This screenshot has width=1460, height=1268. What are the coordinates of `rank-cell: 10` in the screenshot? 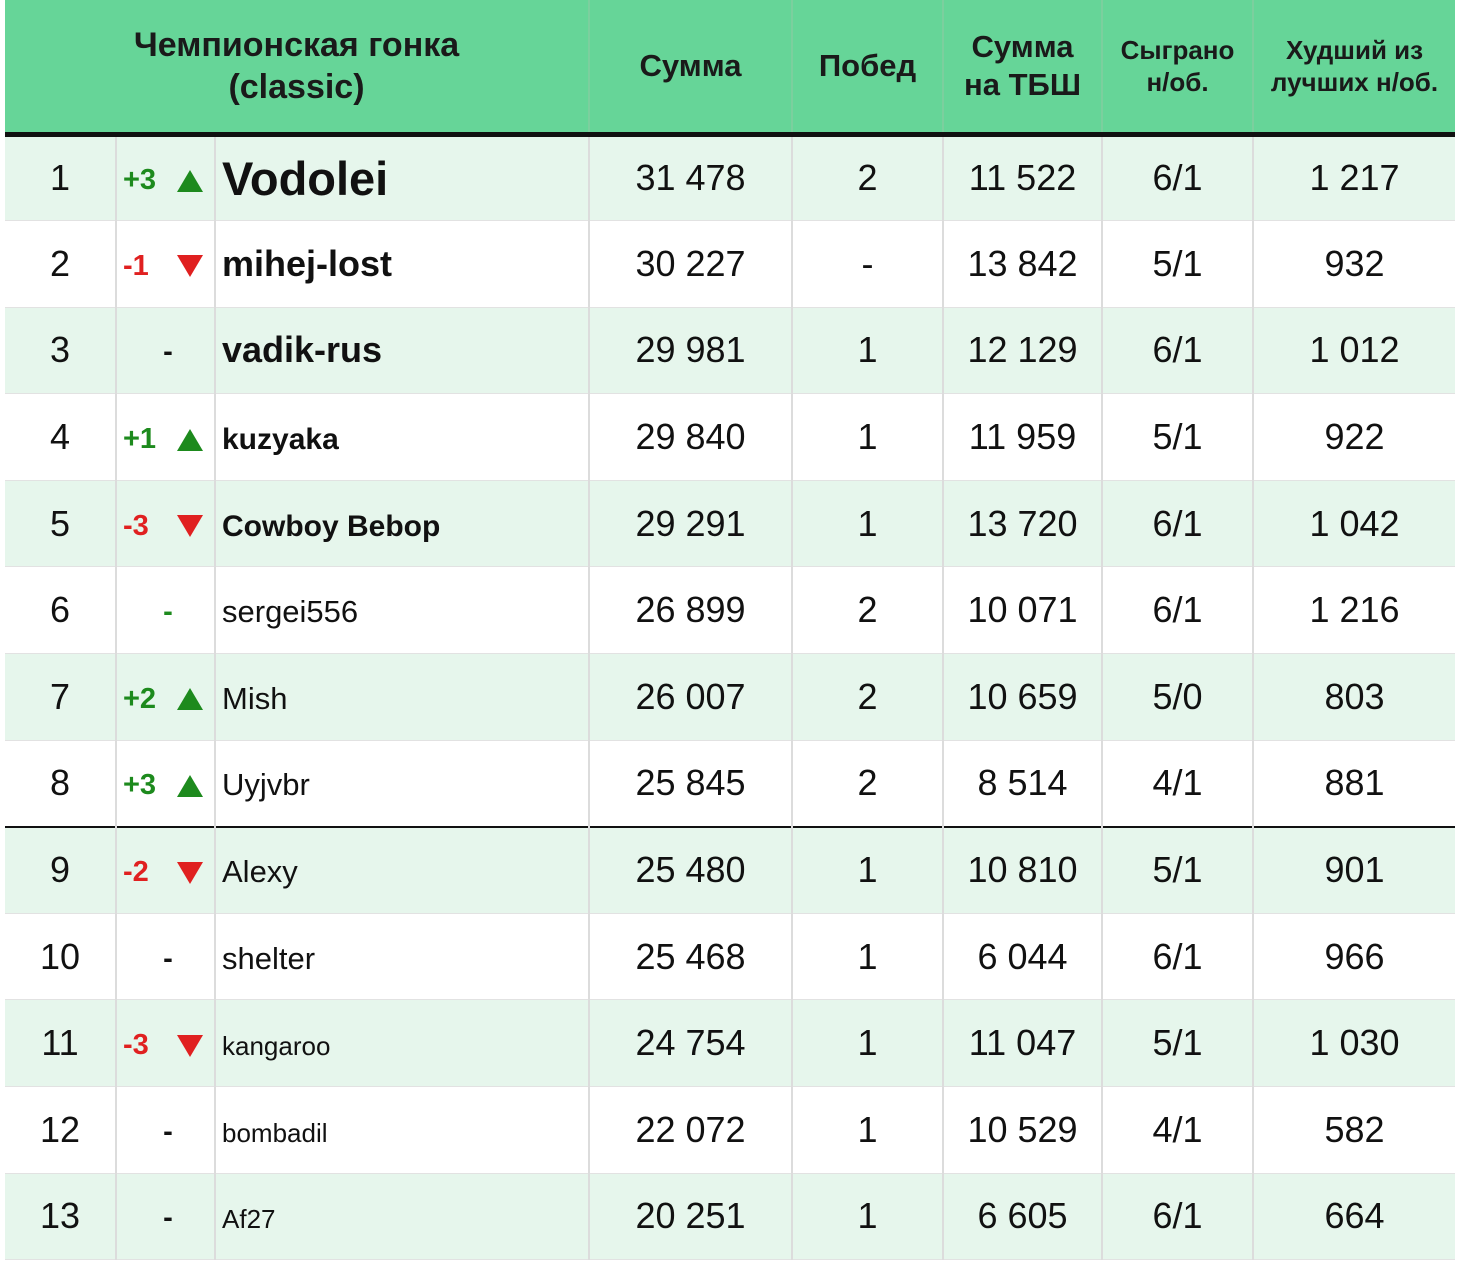 It's located at (61, 957).